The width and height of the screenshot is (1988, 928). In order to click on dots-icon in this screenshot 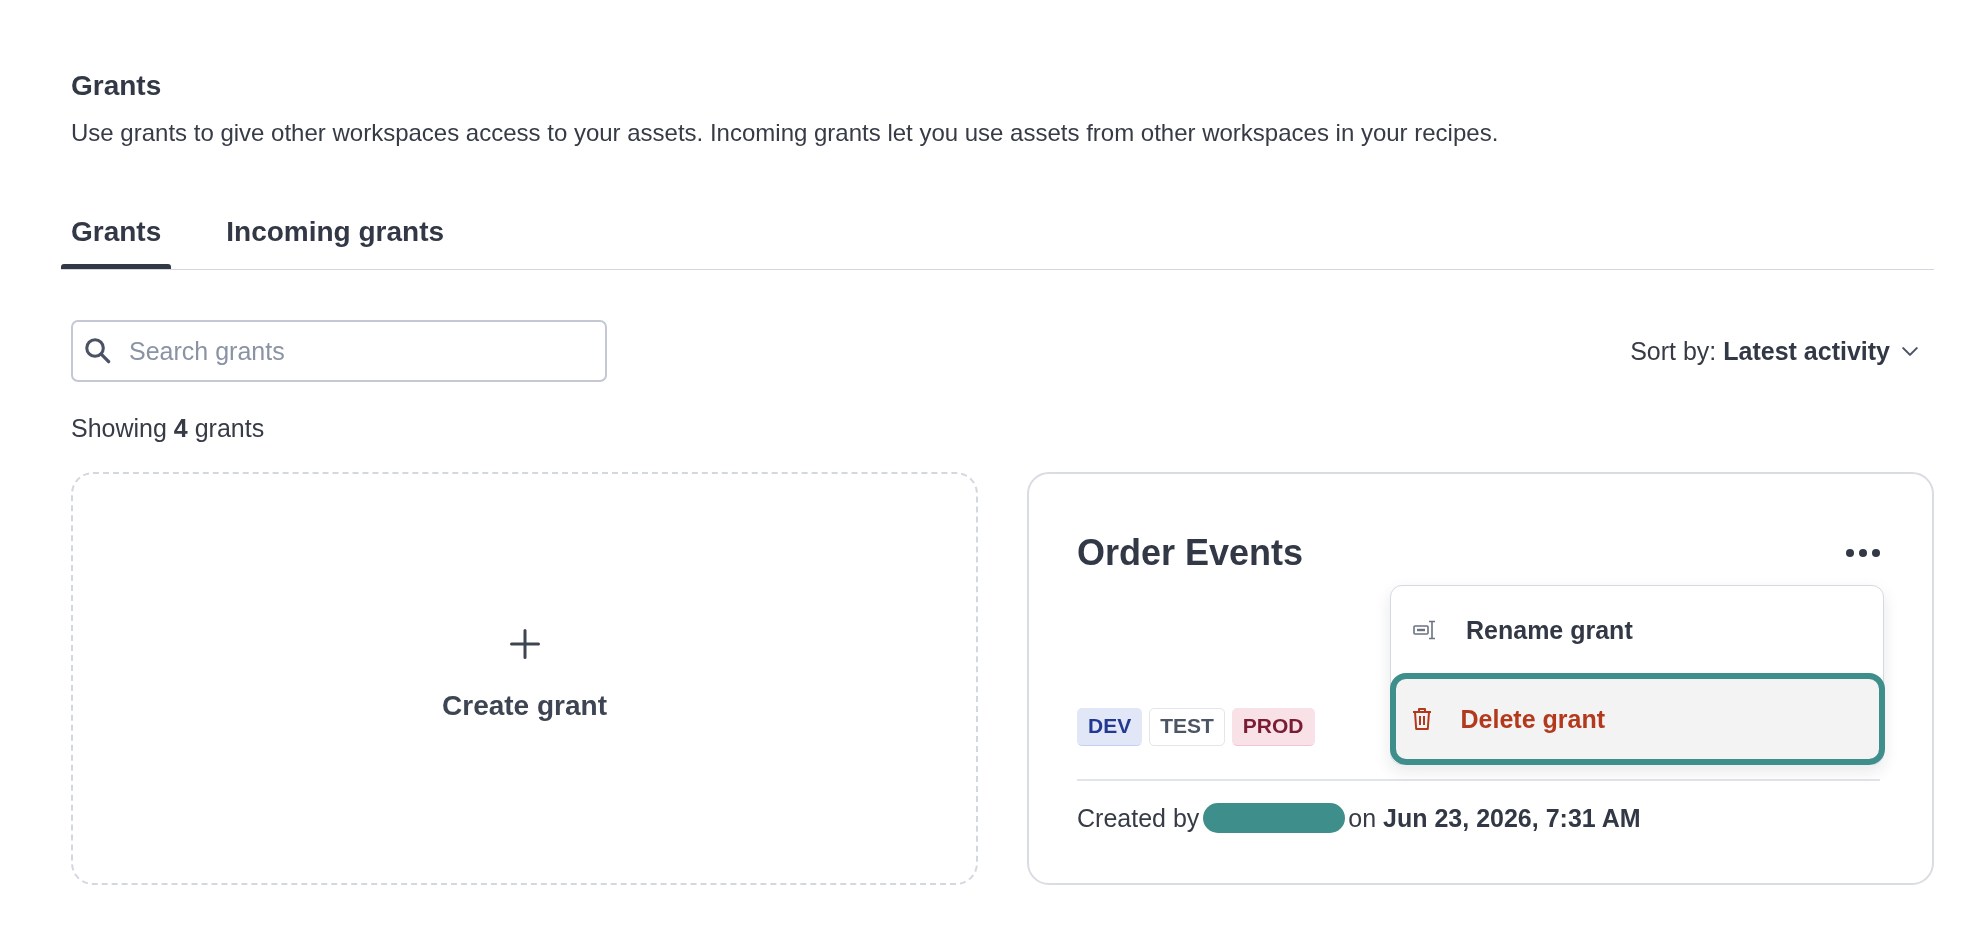, I will do `click(1863, 553)`.